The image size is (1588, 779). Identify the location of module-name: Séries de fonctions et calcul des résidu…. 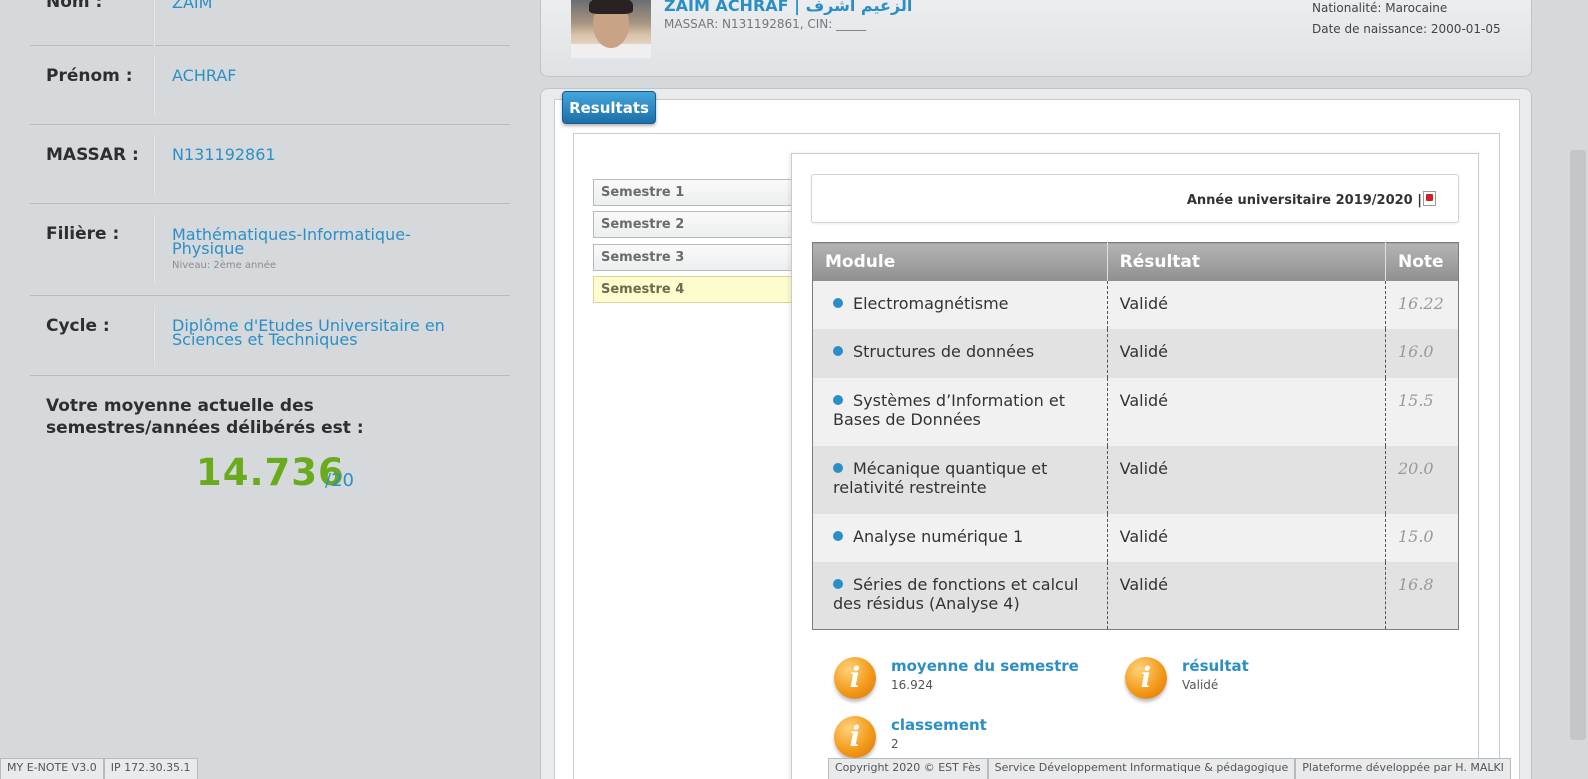
(956, 593).